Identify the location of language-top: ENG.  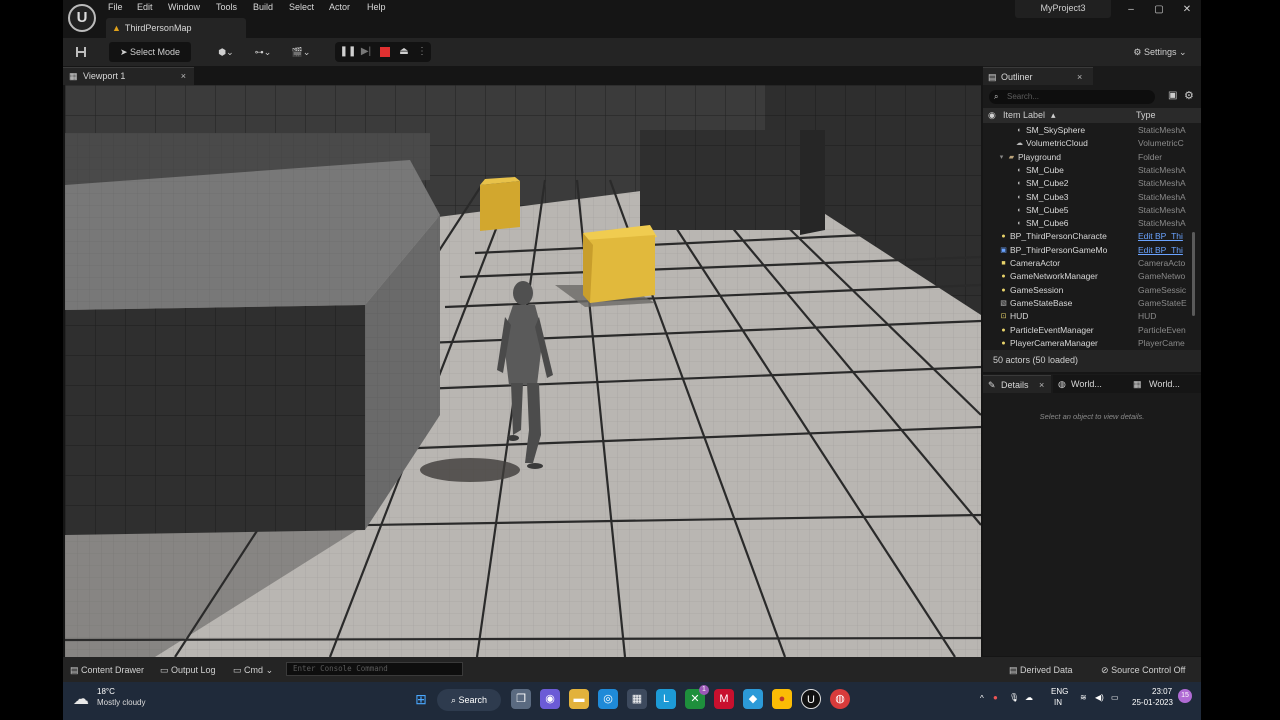
(1059, 691).